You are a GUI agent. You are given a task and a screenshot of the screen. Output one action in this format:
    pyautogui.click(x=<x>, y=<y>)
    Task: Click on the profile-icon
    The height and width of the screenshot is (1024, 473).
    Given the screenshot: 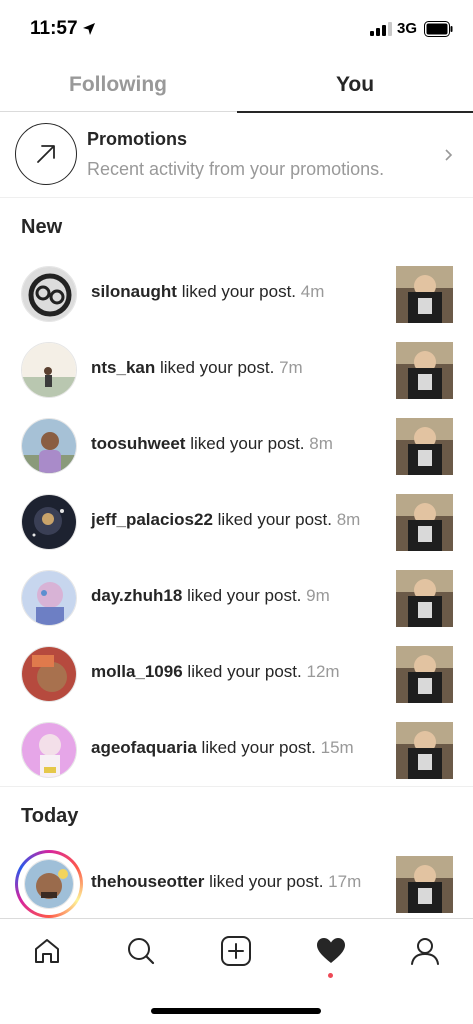 What is the action you would take?
    pyautogui.click(x=425, y=951)
    